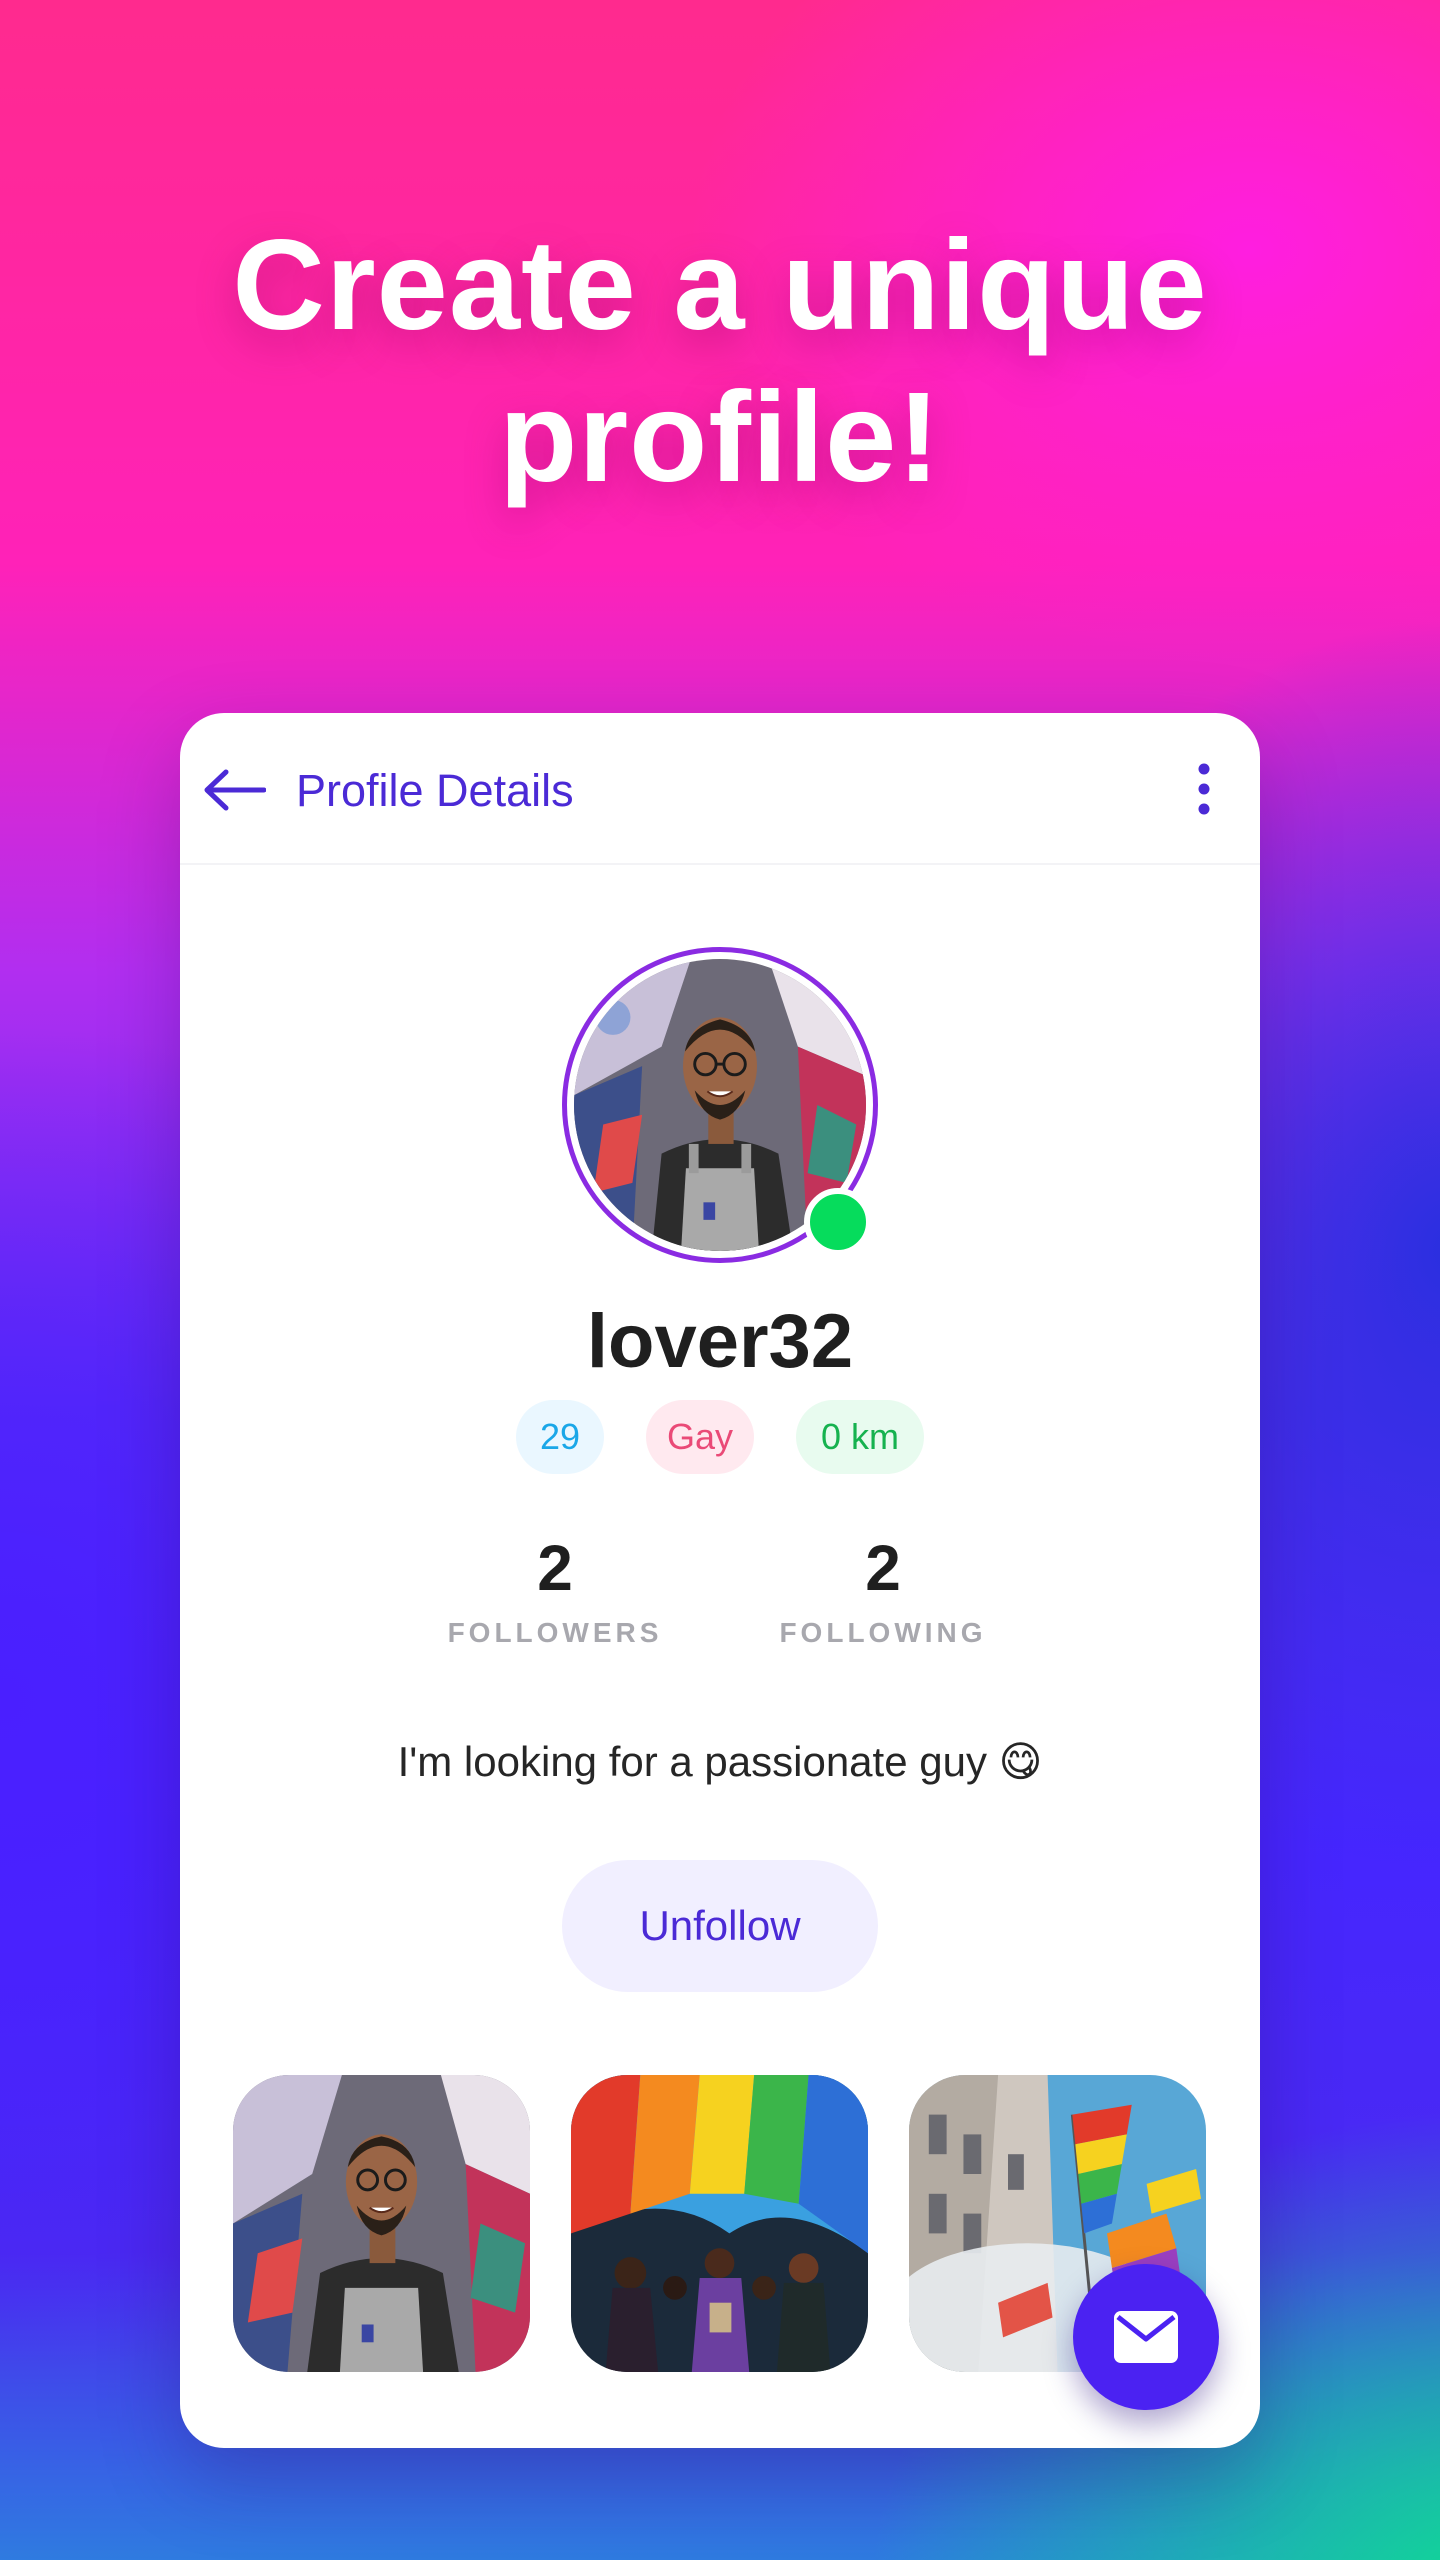  What do you see at coordinates (860, 1437) in the screenshot?
I see `distance-chip: 0 km` at bounding box center [860, 1437].